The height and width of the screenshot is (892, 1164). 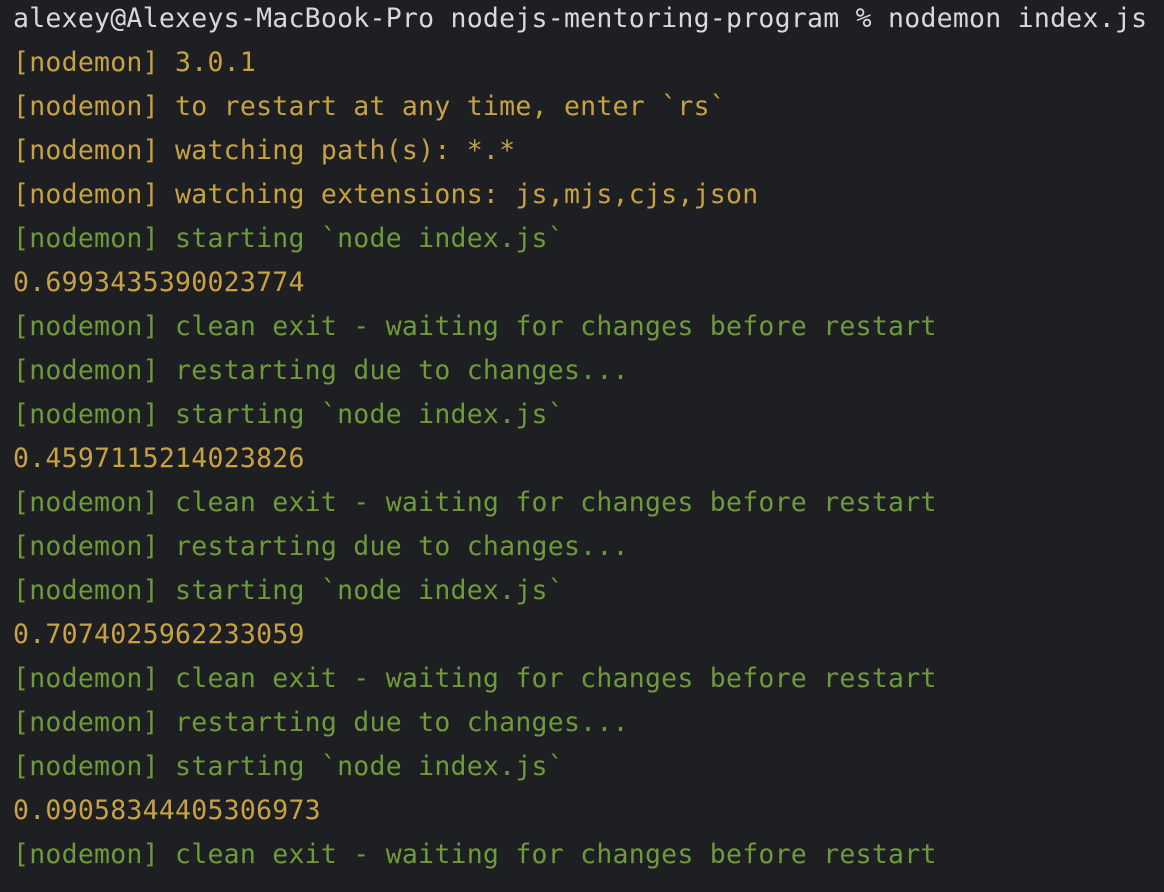 I want to click on random-number-output: 0.4597115214023826, so click(x=159, y=458).